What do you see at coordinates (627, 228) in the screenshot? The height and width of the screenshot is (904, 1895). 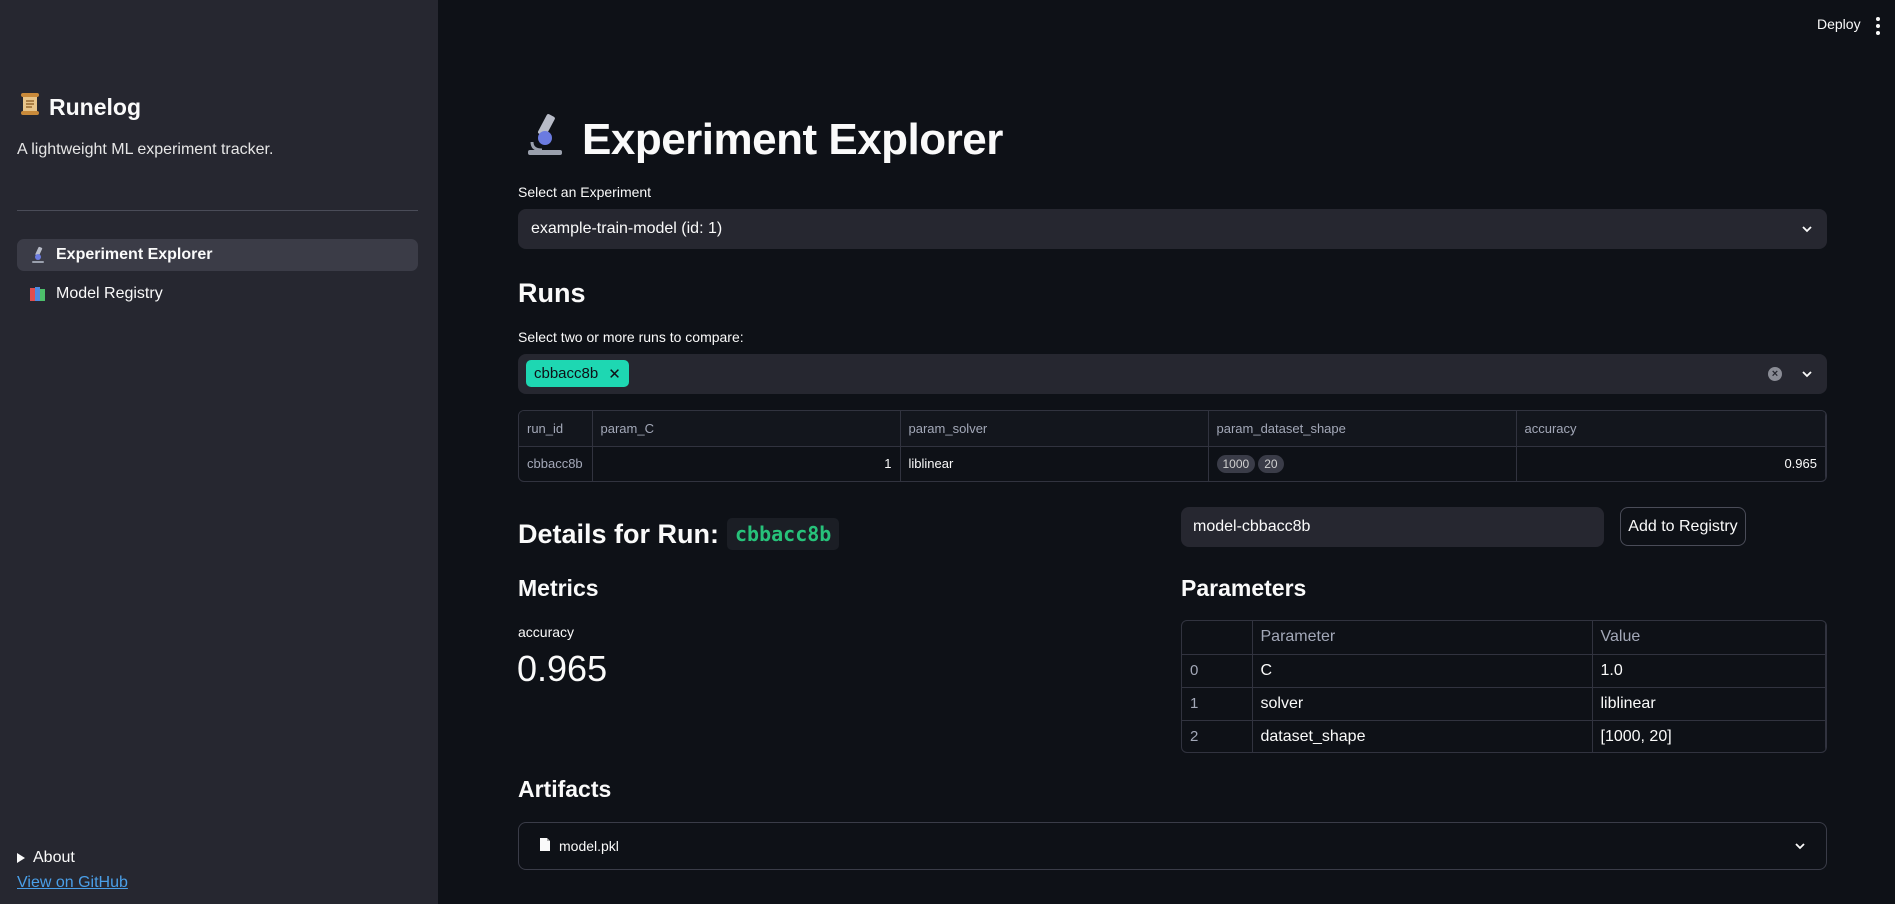 I see `experiment-select-value: example-train-model (id: 1)` at bounding box center [627, 228].